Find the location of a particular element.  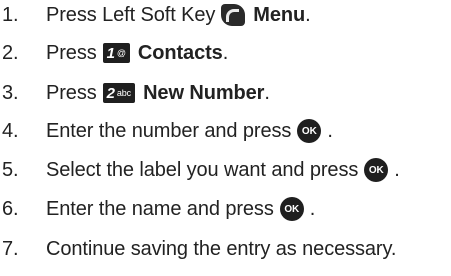

step-number: 1. is located at coordinates (10, 14).